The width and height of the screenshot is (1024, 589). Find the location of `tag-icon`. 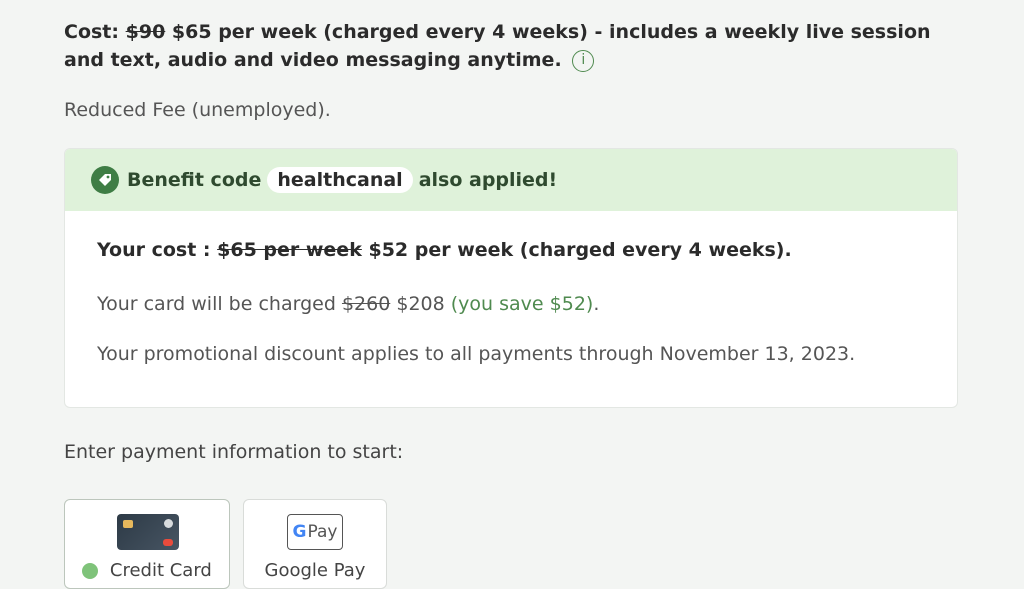

tag-icon is located at coordinates (105, 180).